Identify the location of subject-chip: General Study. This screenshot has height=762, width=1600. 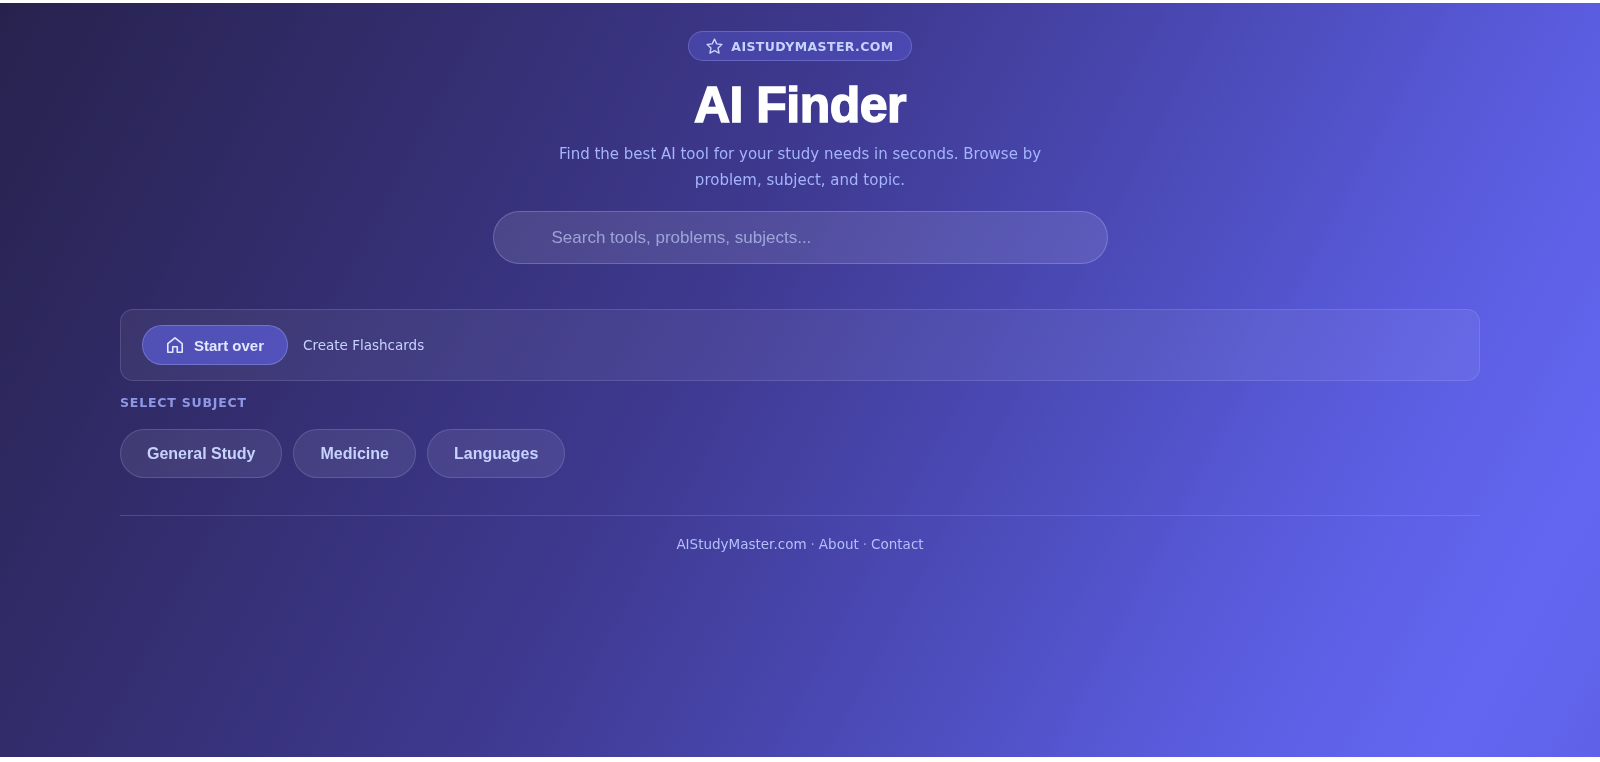
(201, 453).